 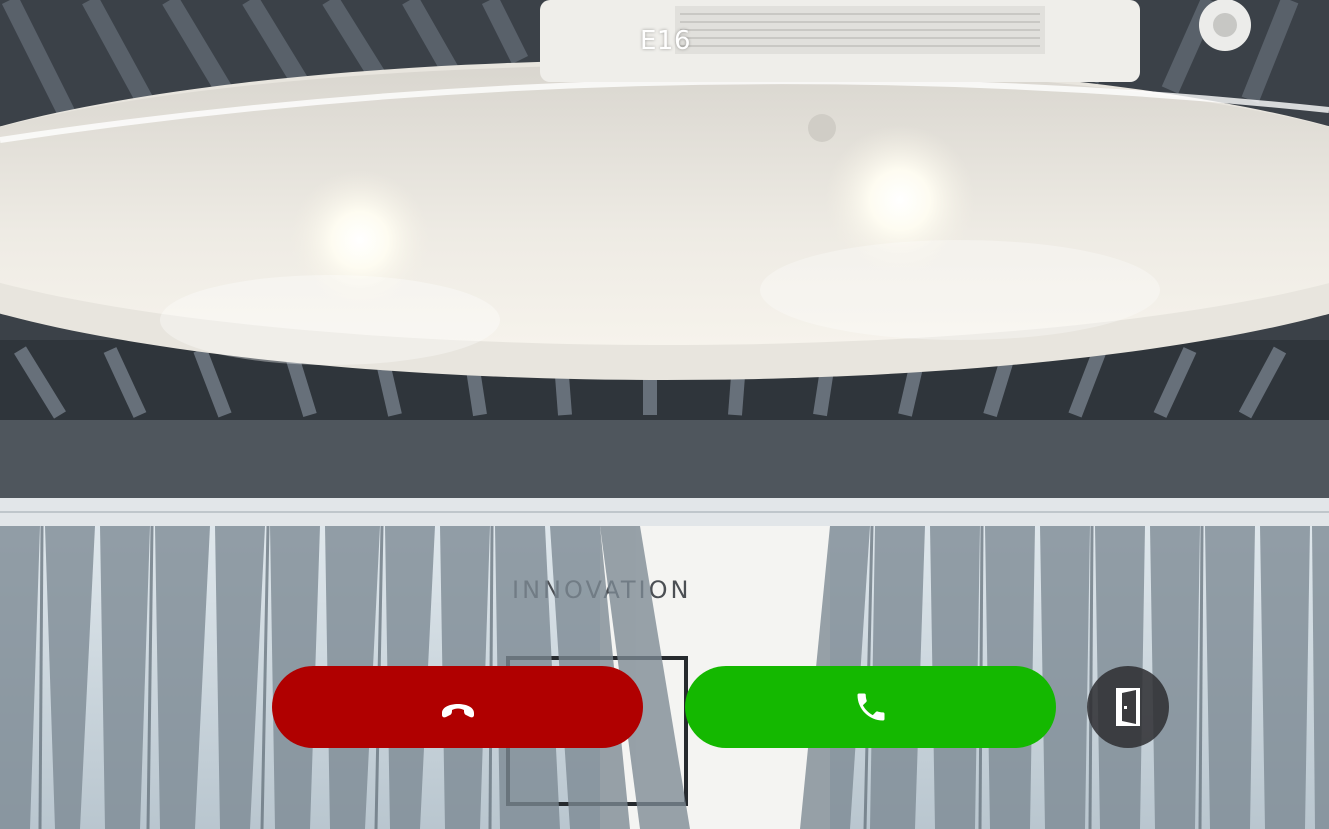 I want to click on decline-call-button, so click(x=457, y=707).